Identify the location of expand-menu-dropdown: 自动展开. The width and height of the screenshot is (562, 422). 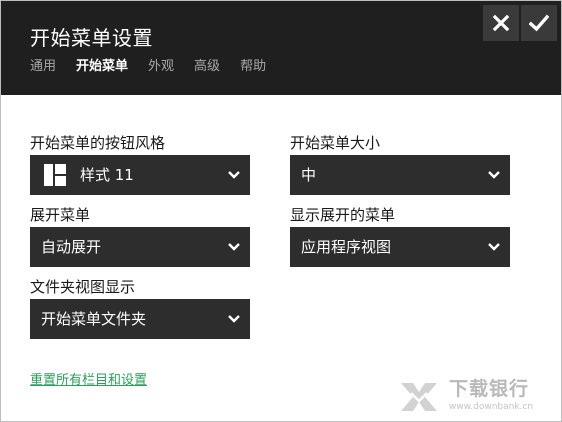
(140, 247).